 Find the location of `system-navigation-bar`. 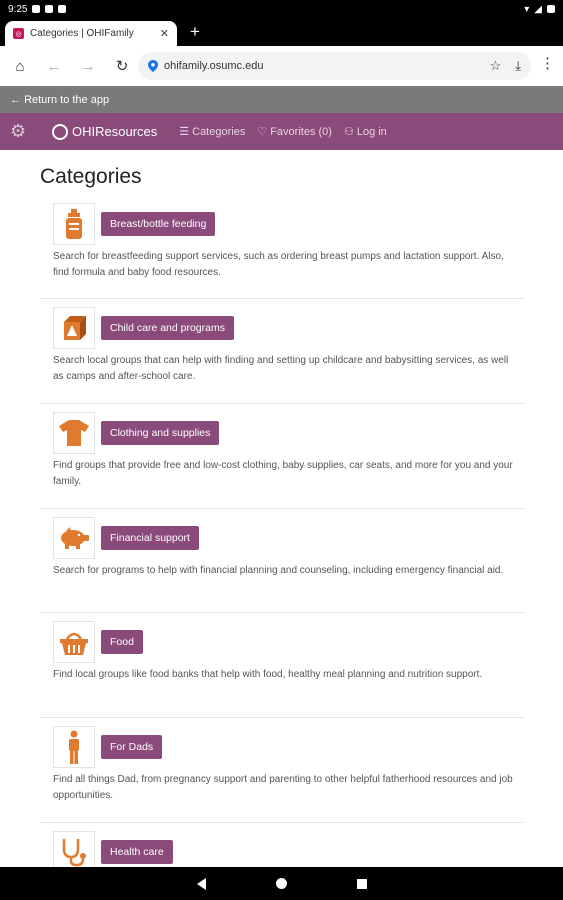

system-navigation-bar is located at coordinates (281, 883).